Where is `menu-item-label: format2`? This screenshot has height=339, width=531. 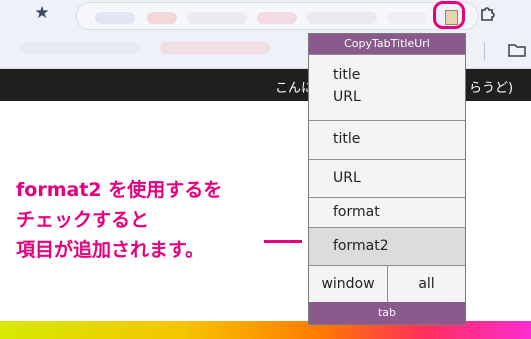
menu-item-label: format2 is located at coordinates (361, 246).